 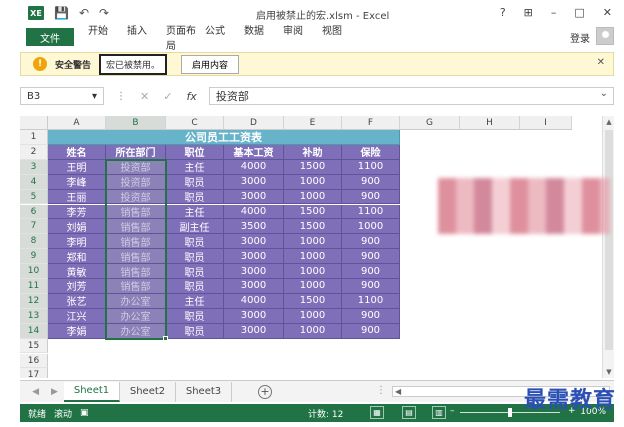 I want to click on cell: 副主任, so click(x=195, y=227).